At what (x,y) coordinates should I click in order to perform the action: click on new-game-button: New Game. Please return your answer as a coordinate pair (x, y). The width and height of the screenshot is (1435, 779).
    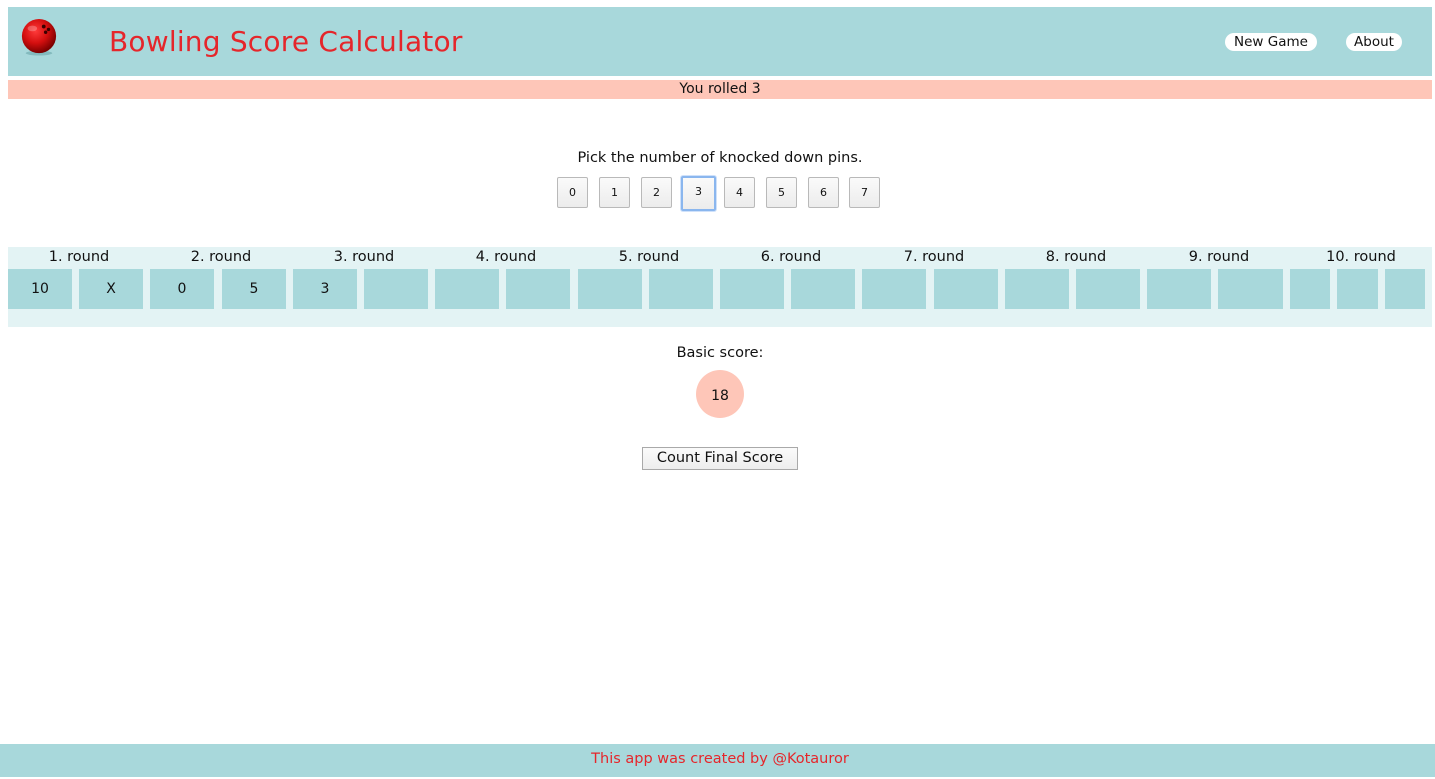
    Looking at the image, I should click on (1271, 42).